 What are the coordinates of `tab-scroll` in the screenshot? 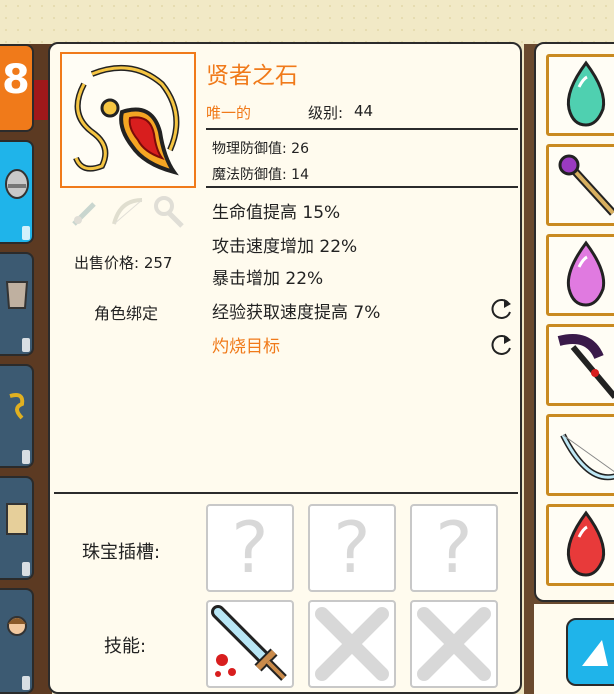 It's located at (17, 528).